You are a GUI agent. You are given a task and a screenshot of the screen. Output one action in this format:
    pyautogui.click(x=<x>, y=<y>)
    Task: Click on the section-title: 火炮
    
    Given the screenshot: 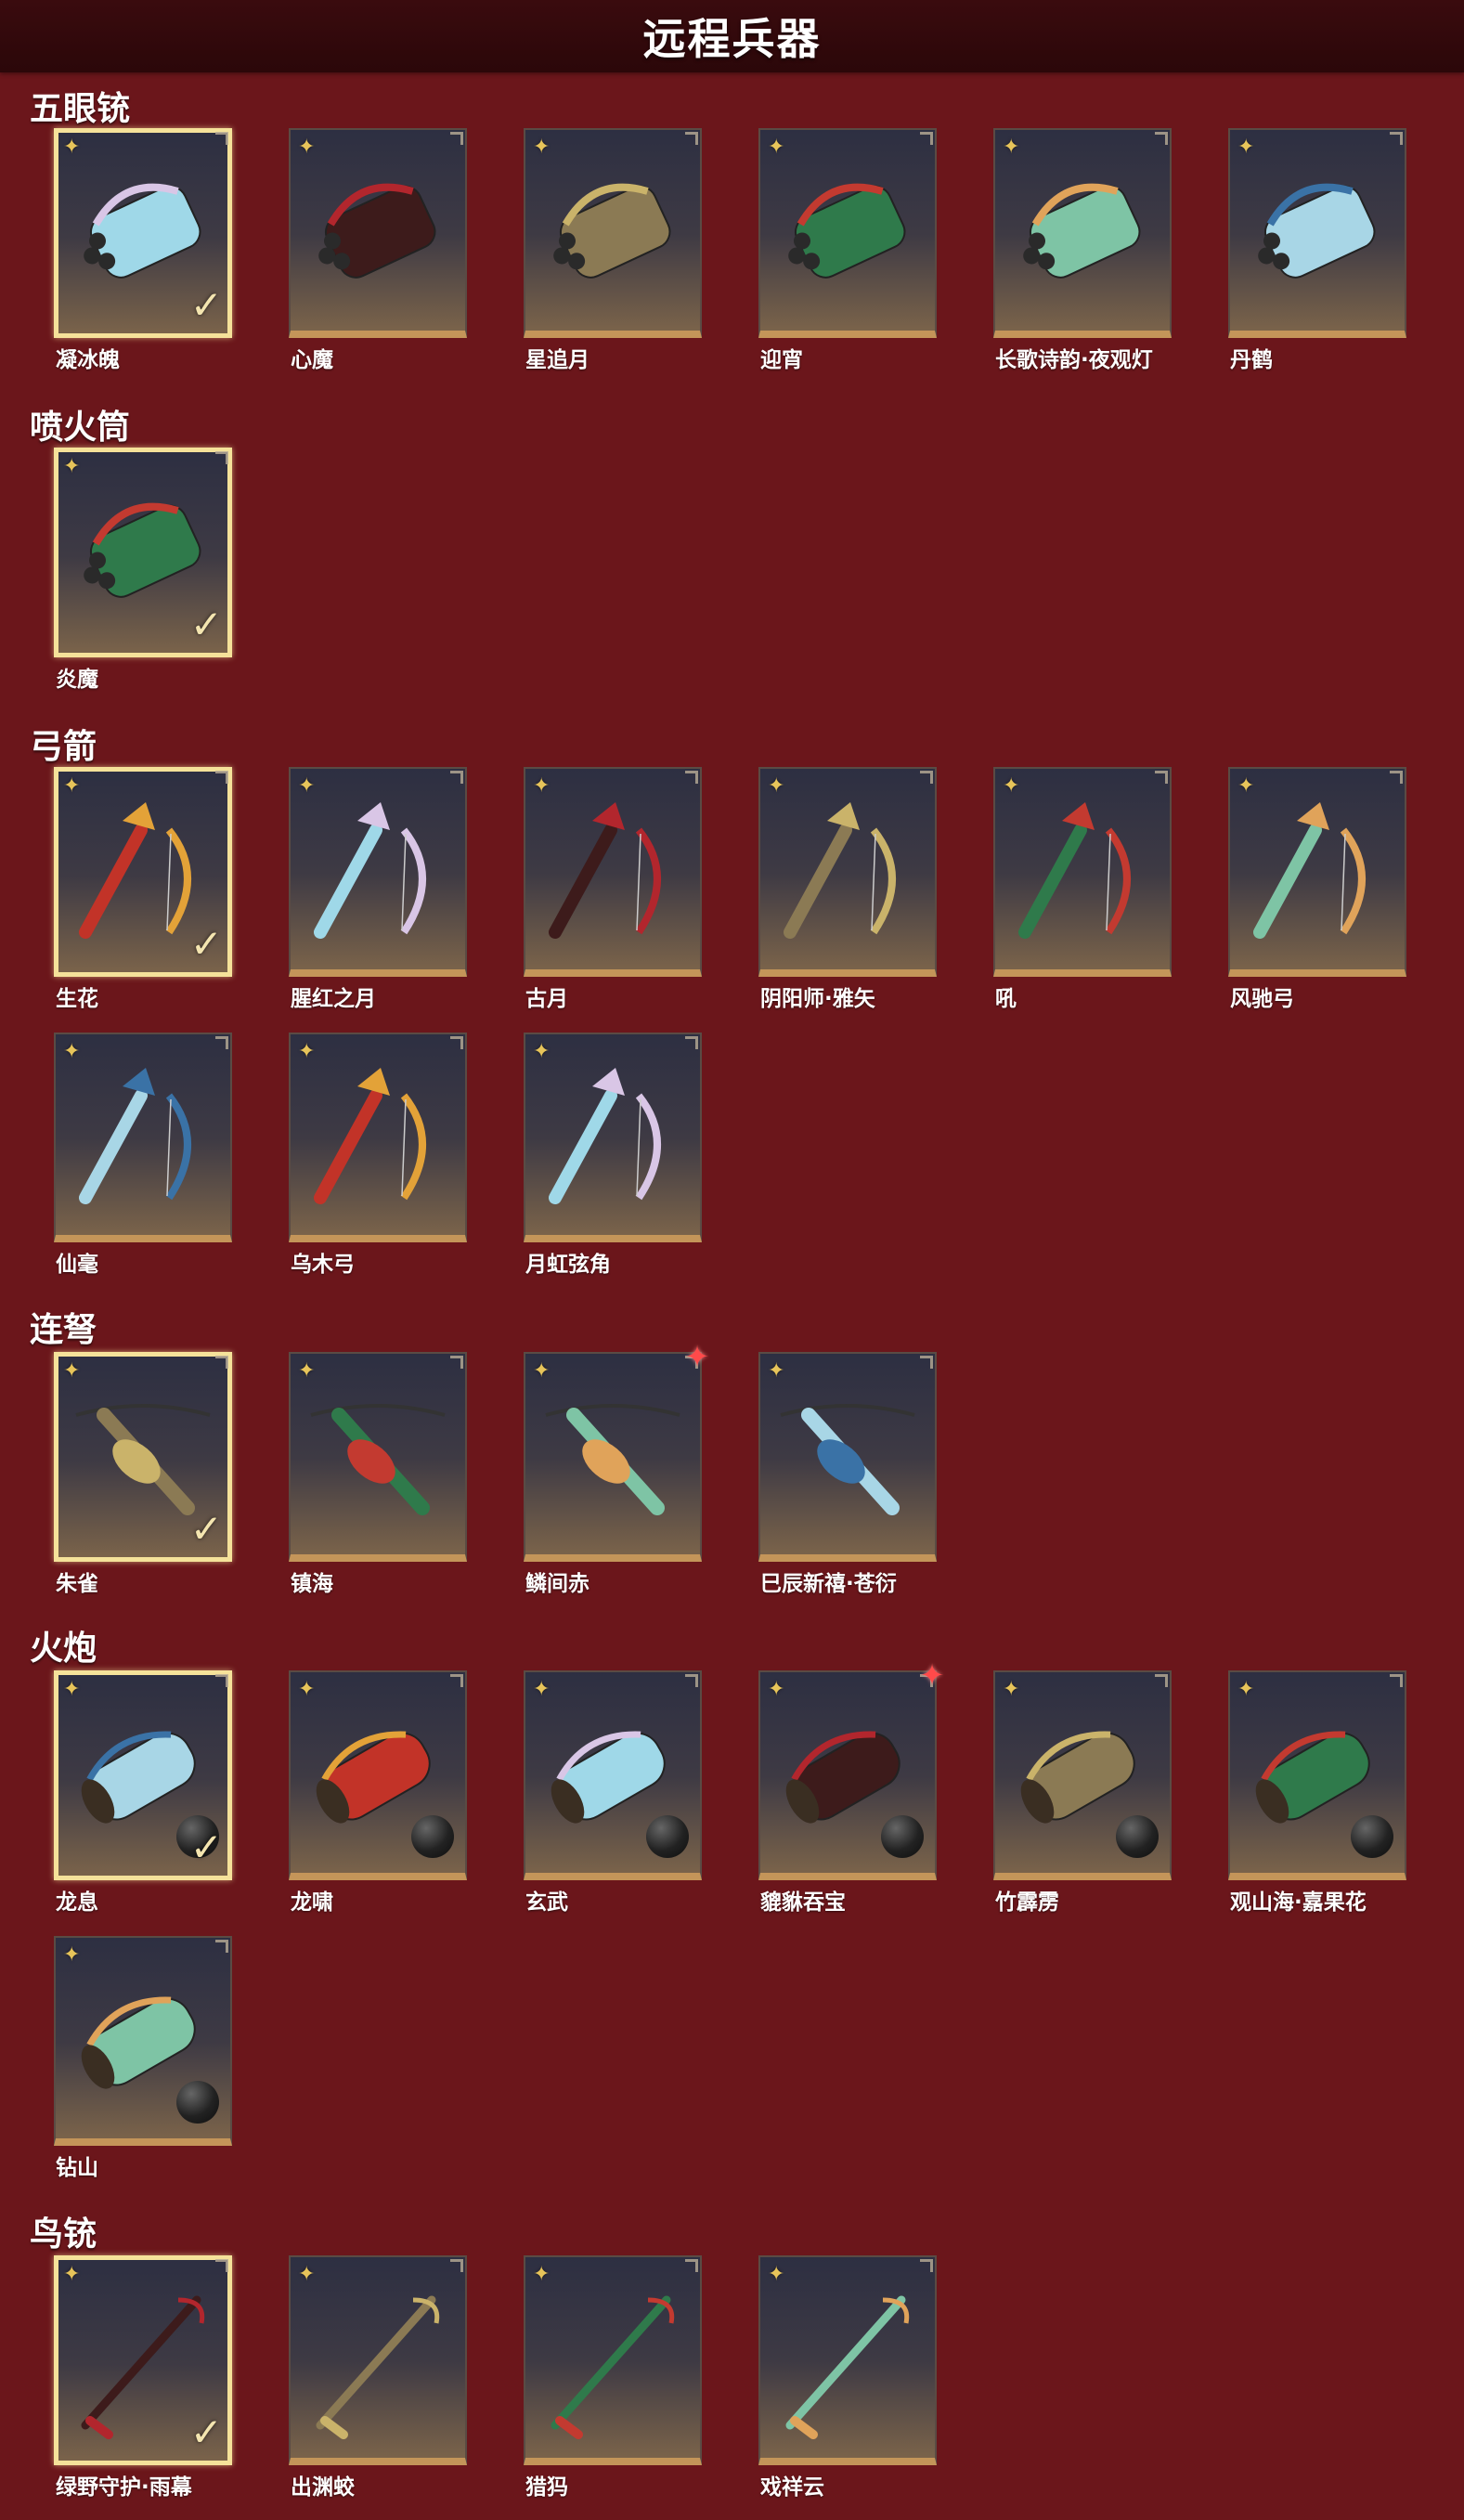 What is the action you would take?
    pyautogui.click(x=64, y=1649)
    